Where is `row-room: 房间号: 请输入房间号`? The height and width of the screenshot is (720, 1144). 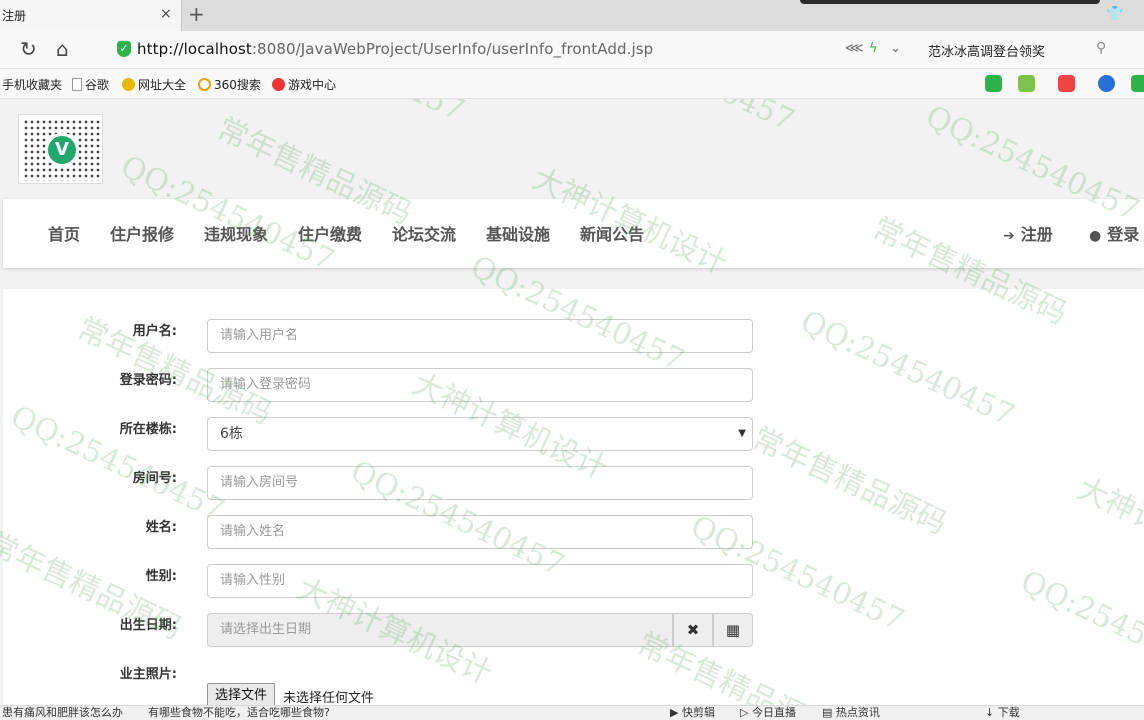 row-room: 房间号: 请输入房间号 is located at coordinates (573, 484).